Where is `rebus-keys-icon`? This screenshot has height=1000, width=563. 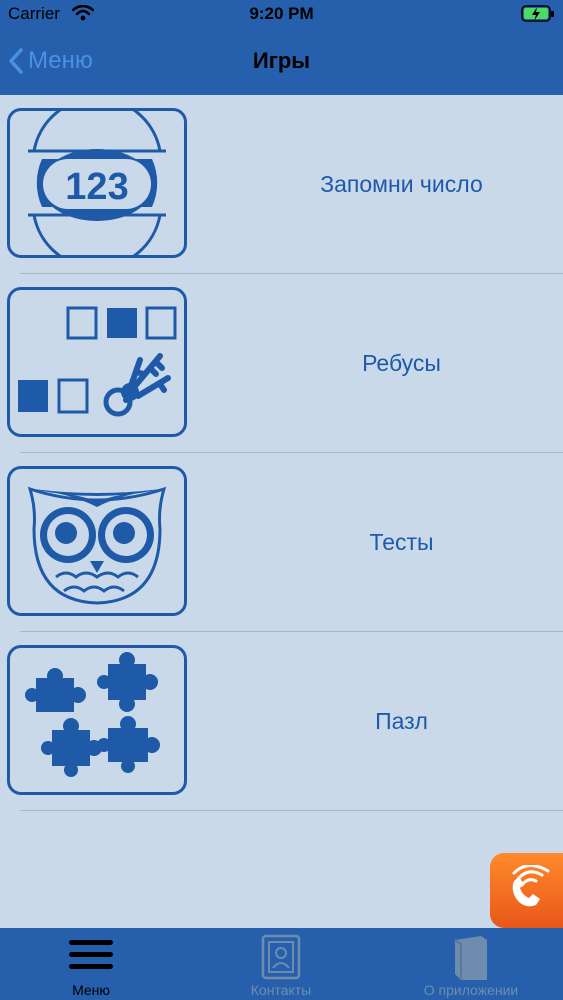 rebus-keys-icon is located at coordinates (97, 362).